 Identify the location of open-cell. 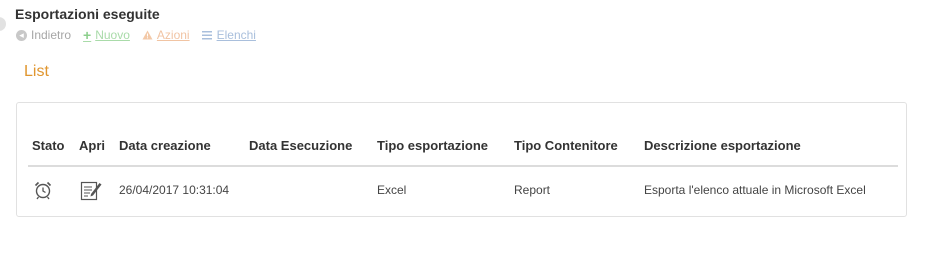
(91, 190).